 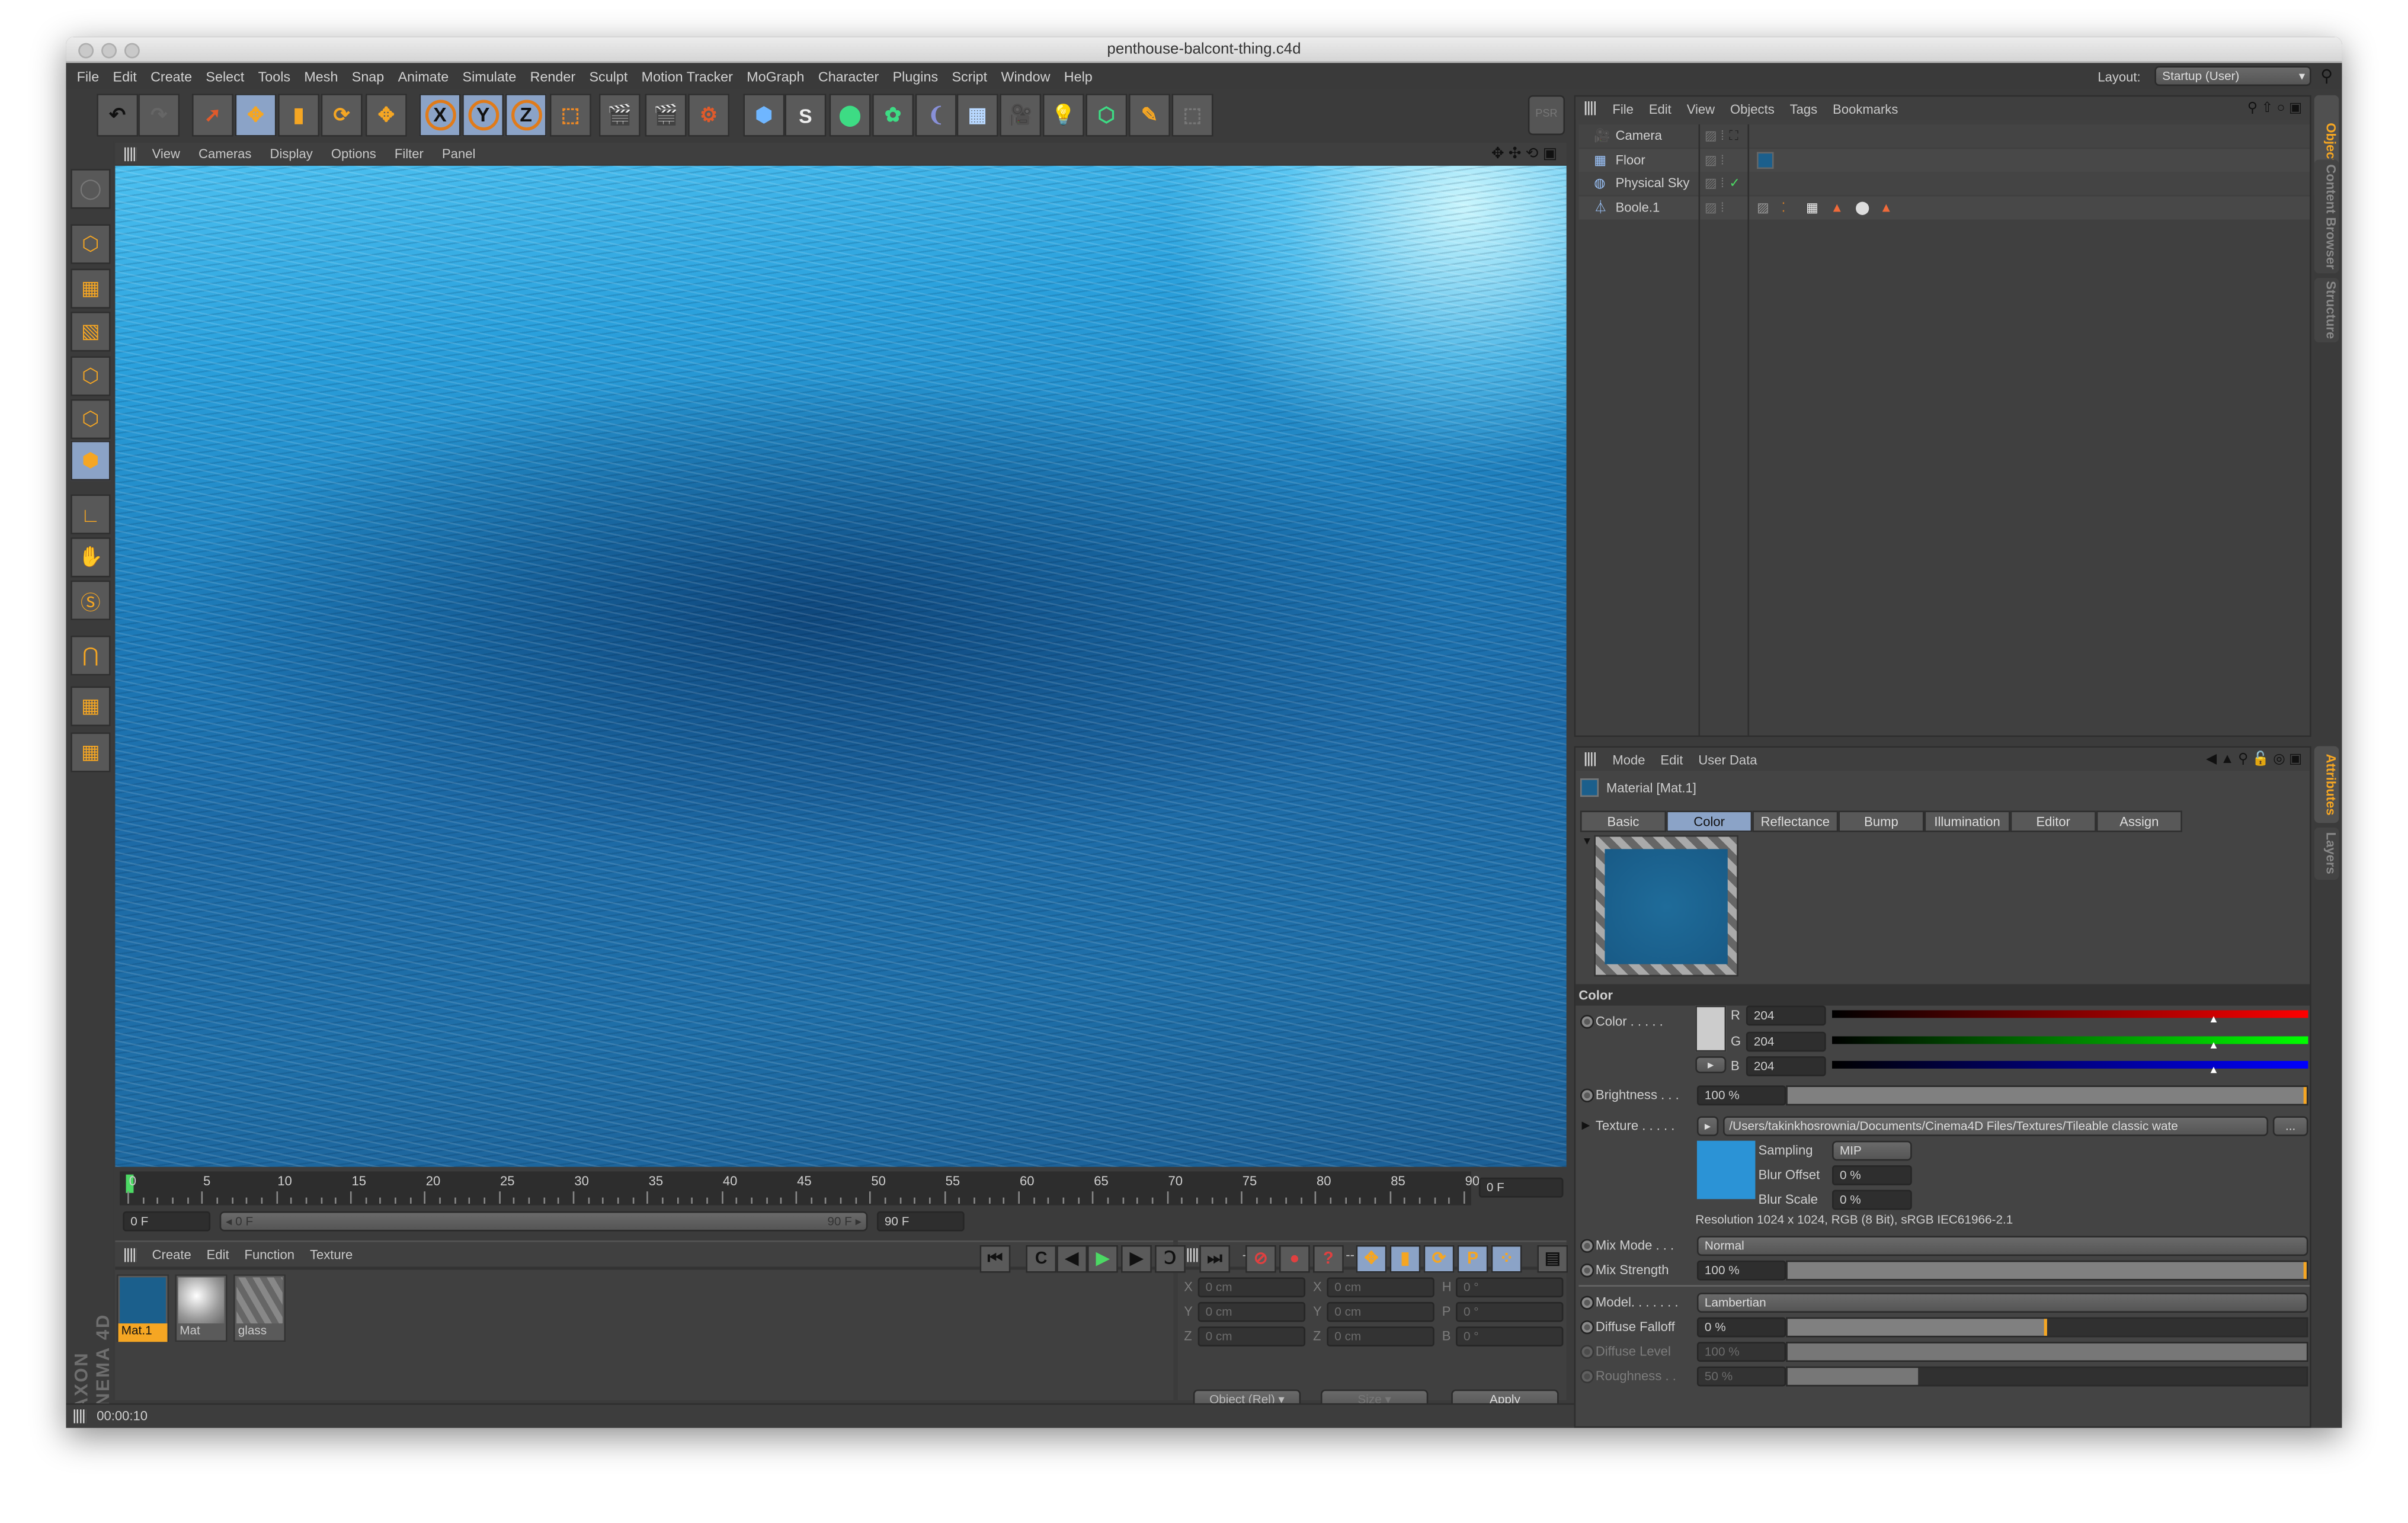 What do you see at coordinates (423, 77) in the screenshot?
I see `menu-animate: Animate` at bounding box center [423, 77].